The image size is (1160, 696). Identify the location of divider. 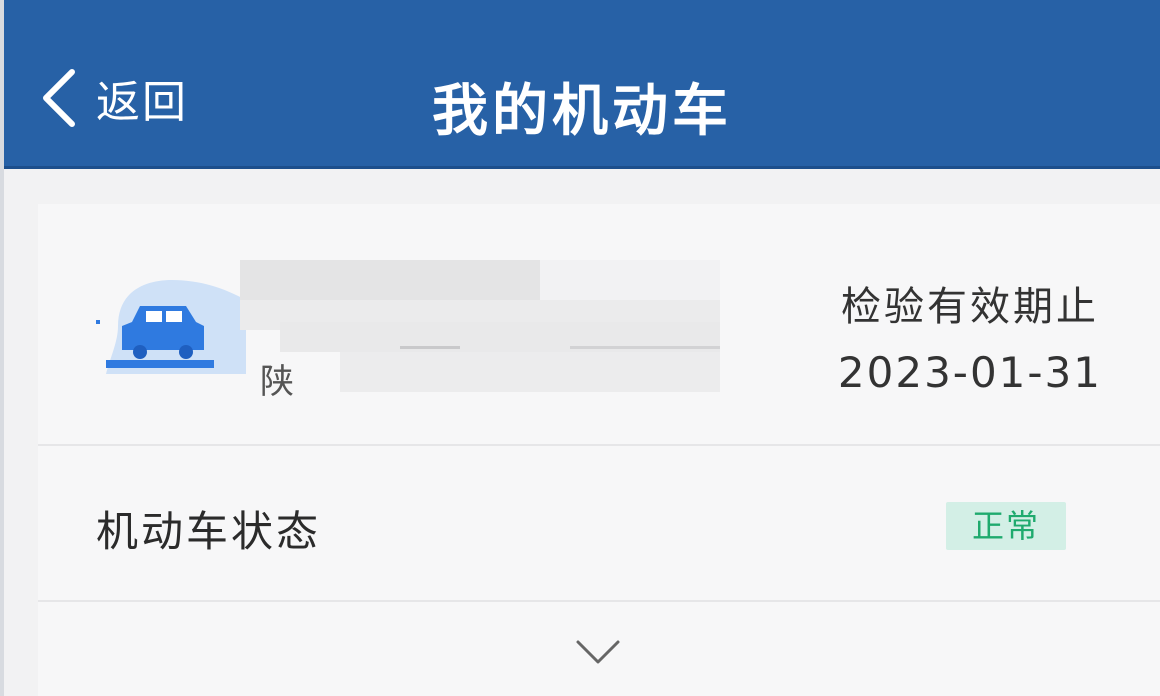
(599, 601).